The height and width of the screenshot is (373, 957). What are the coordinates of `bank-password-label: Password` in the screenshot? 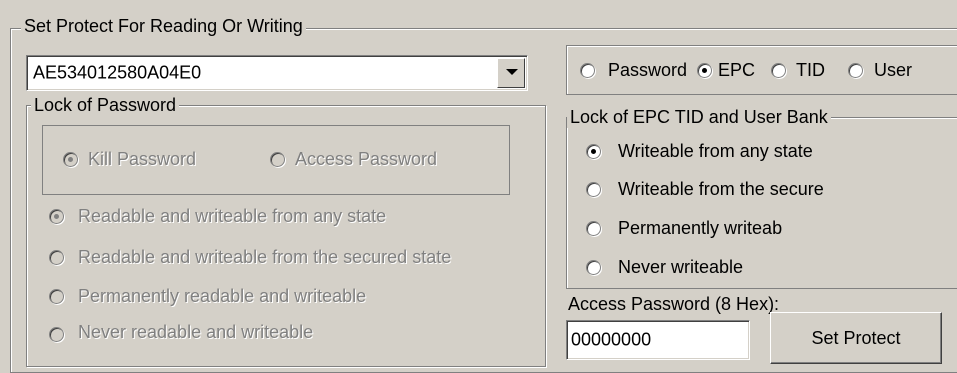 It's located at (648, 70).